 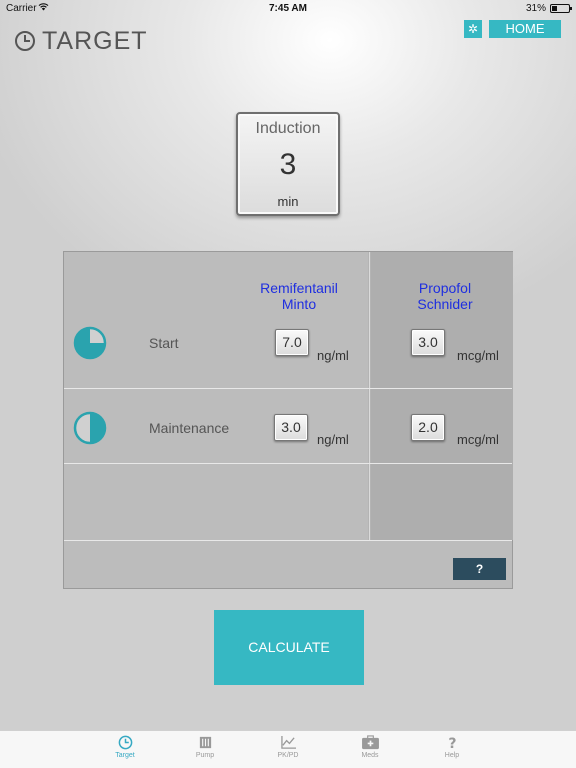 I want to click on drug-model-line: Schnider, so click(x=445, y=304).